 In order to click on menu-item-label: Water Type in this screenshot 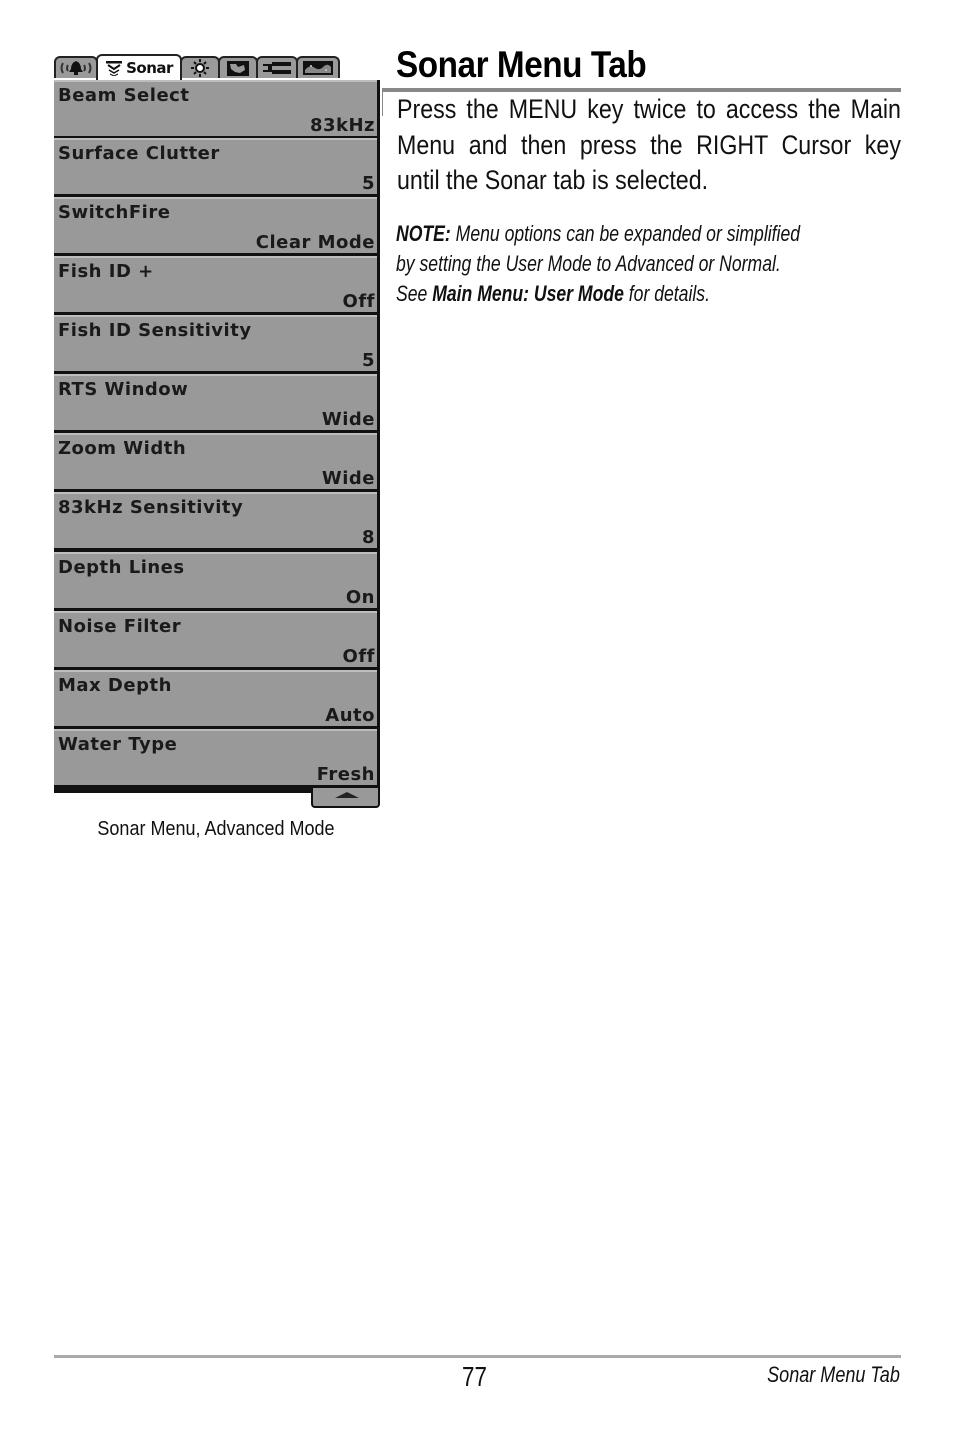, I will do `click(118, 744)`.